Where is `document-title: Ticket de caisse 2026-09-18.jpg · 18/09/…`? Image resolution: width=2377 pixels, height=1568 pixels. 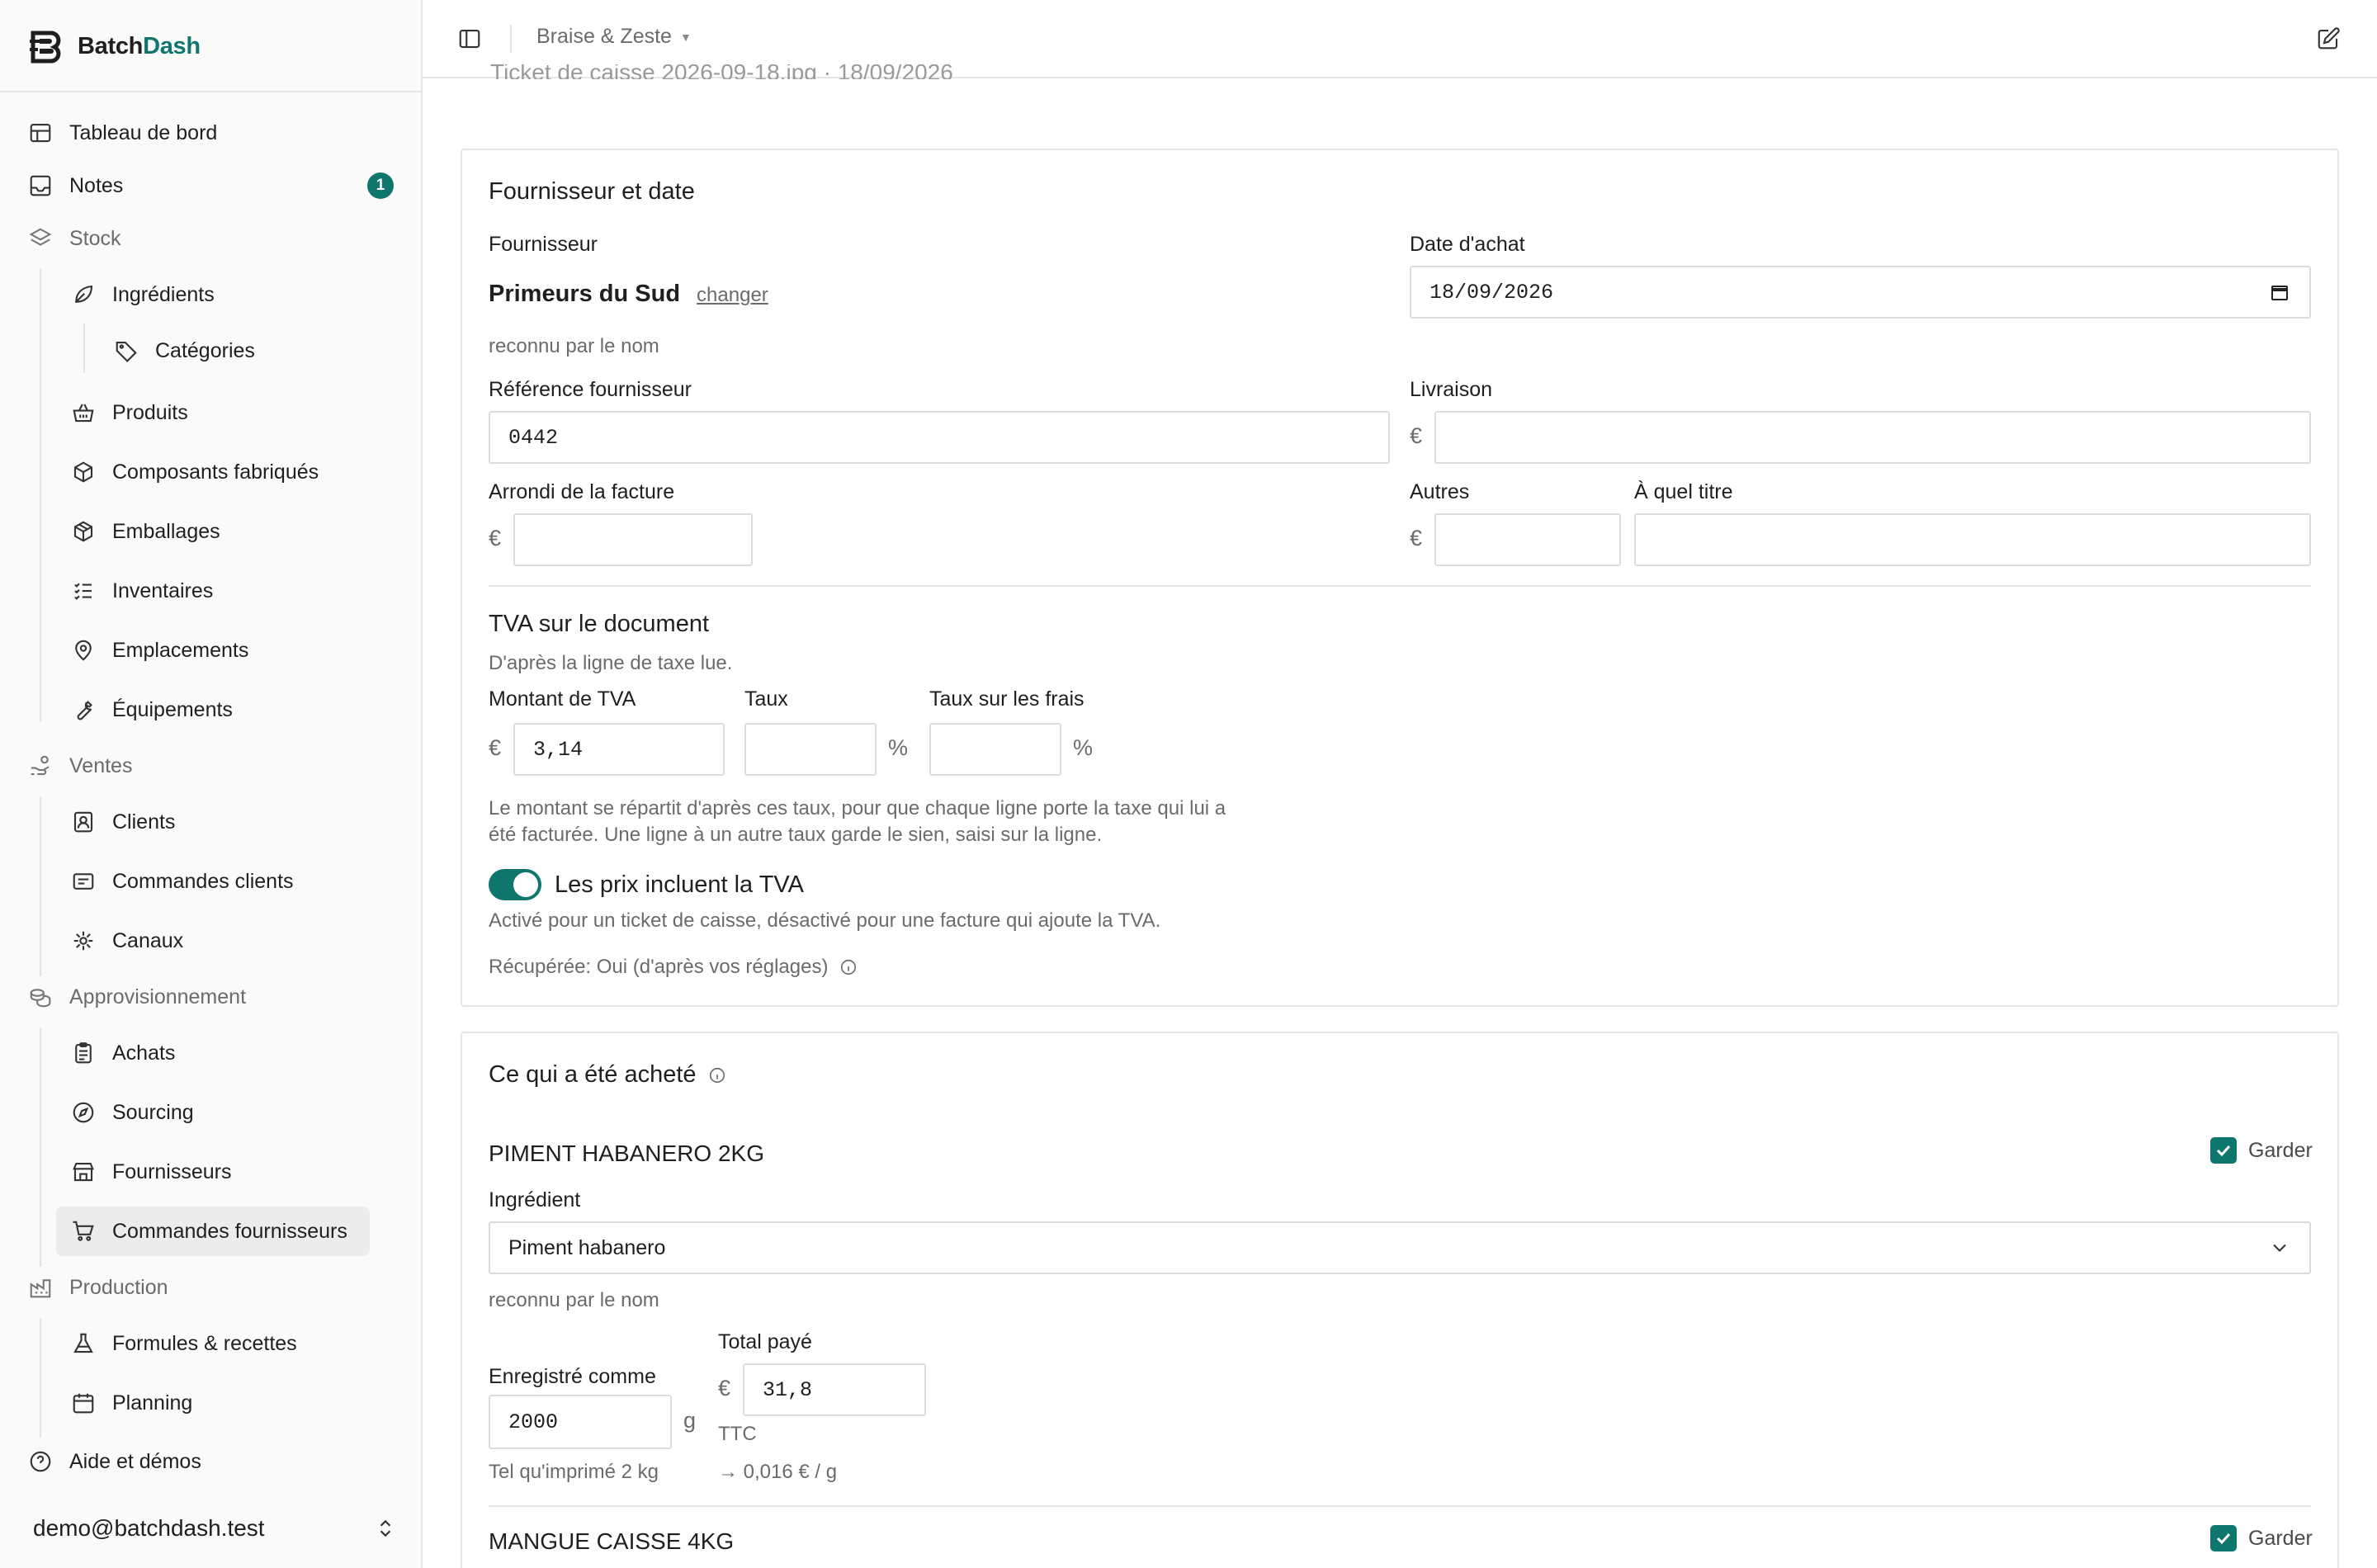 document-title: Ticket de caisse 2026-09-18.jpg · 18/09/… is located at coordinates (721, 71).